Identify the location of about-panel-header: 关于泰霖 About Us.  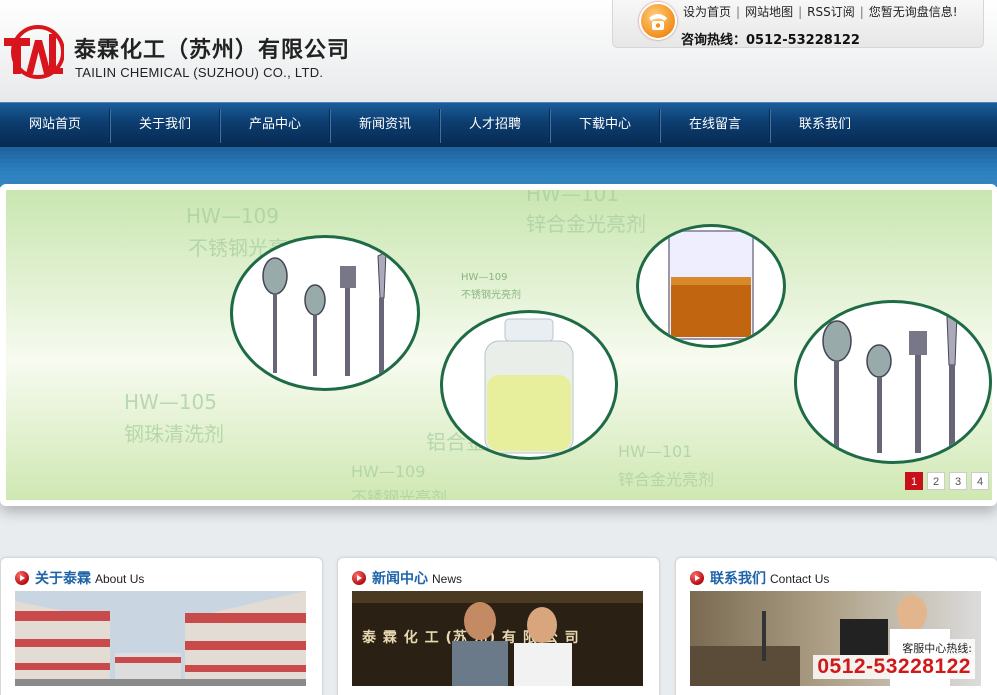
(79, 578).